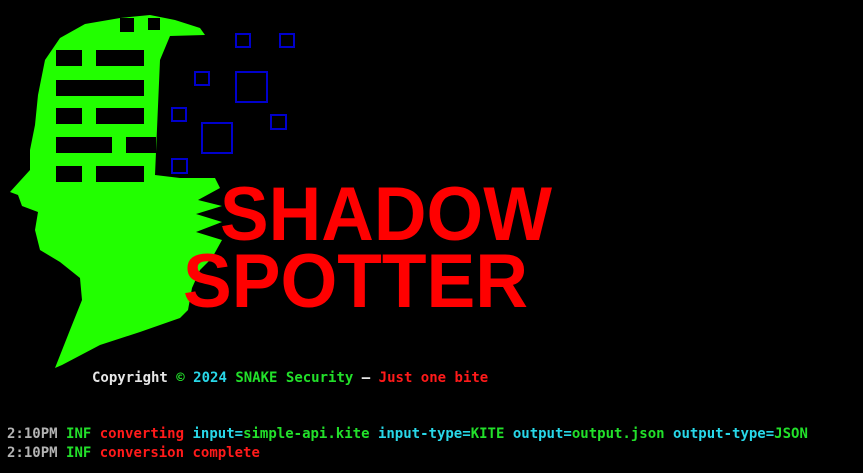  Describe the element at coordinates (366, 378) in the screenshot. I see `copyright-dash: –` at that location.